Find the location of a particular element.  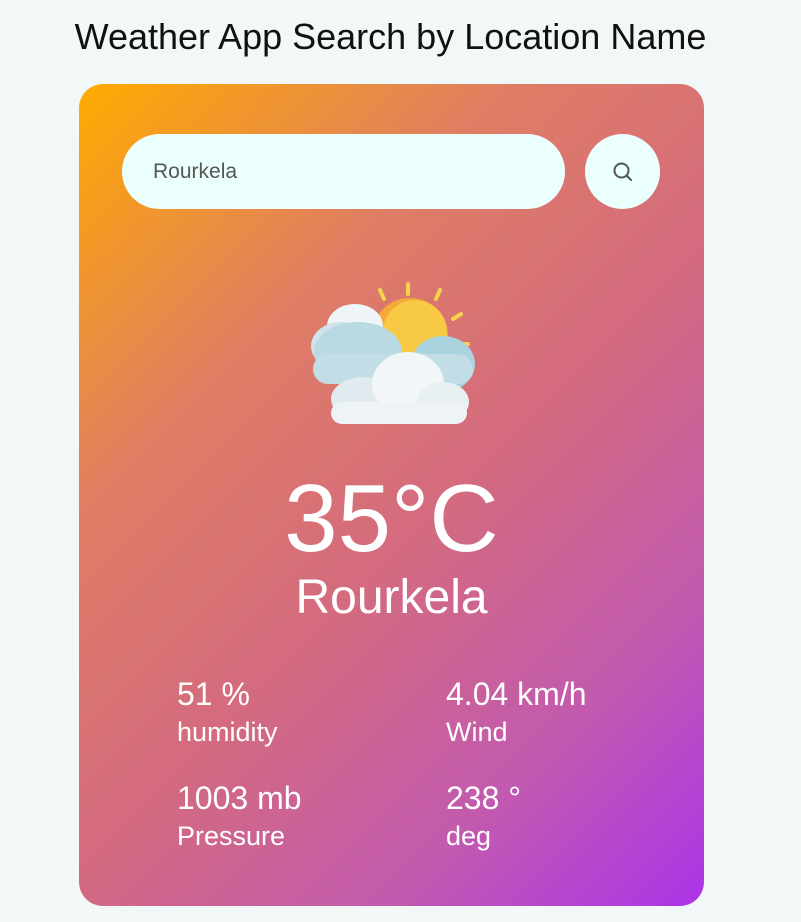

wind-value: 4.04 km/h is located at coordinates (516, 694).